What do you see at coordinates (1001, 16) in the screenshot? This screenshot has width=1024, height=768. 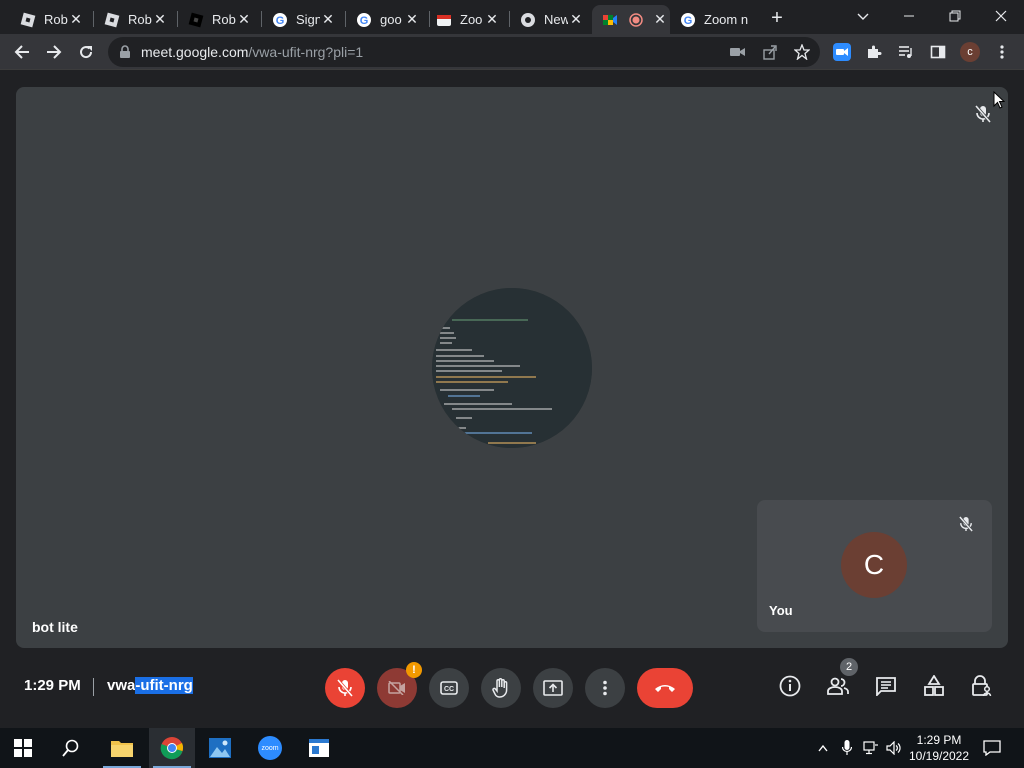 I see `close-window-button` at bounding box center [1001, 16].